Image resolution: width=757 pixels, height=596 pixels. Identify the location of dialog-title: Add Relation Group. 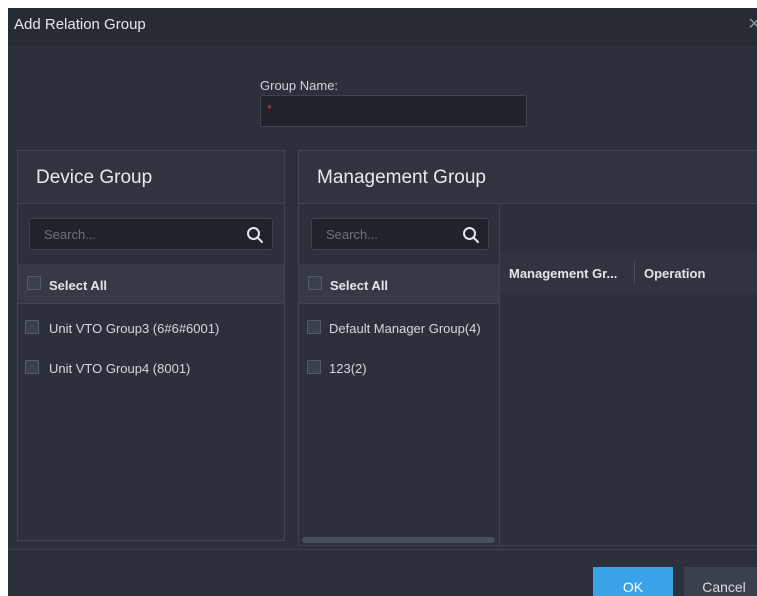
(80, 24).